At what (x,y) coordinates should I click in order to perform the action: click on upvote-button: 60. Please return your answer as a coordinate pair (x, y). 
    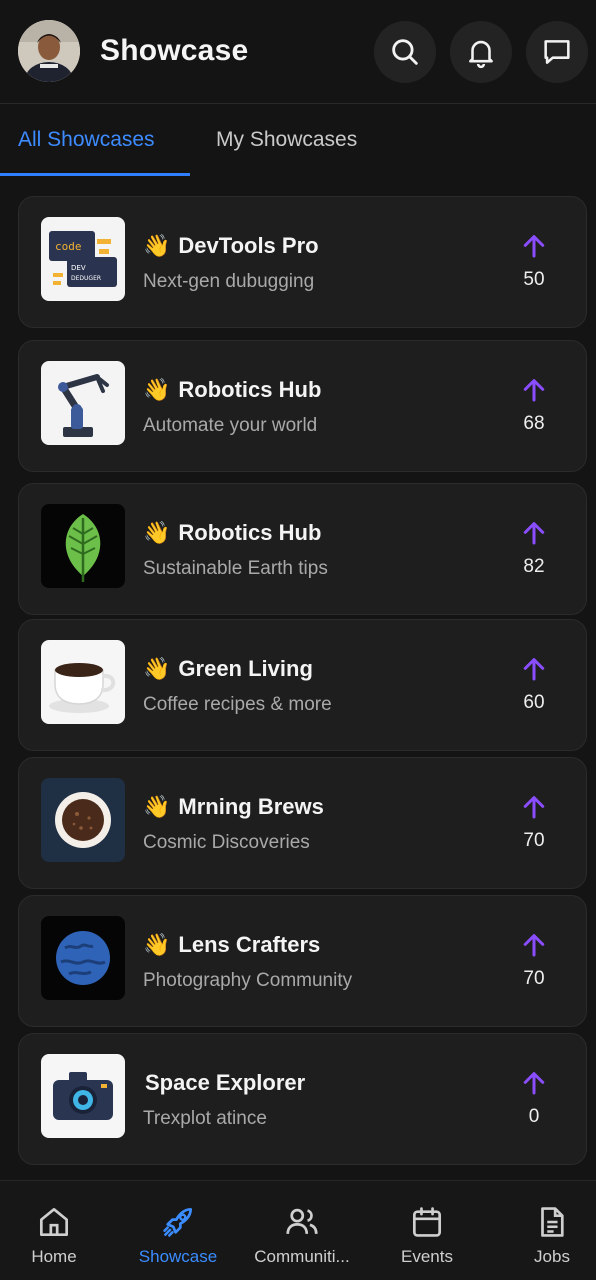
    Looking at the image, I should click on (534, 684).